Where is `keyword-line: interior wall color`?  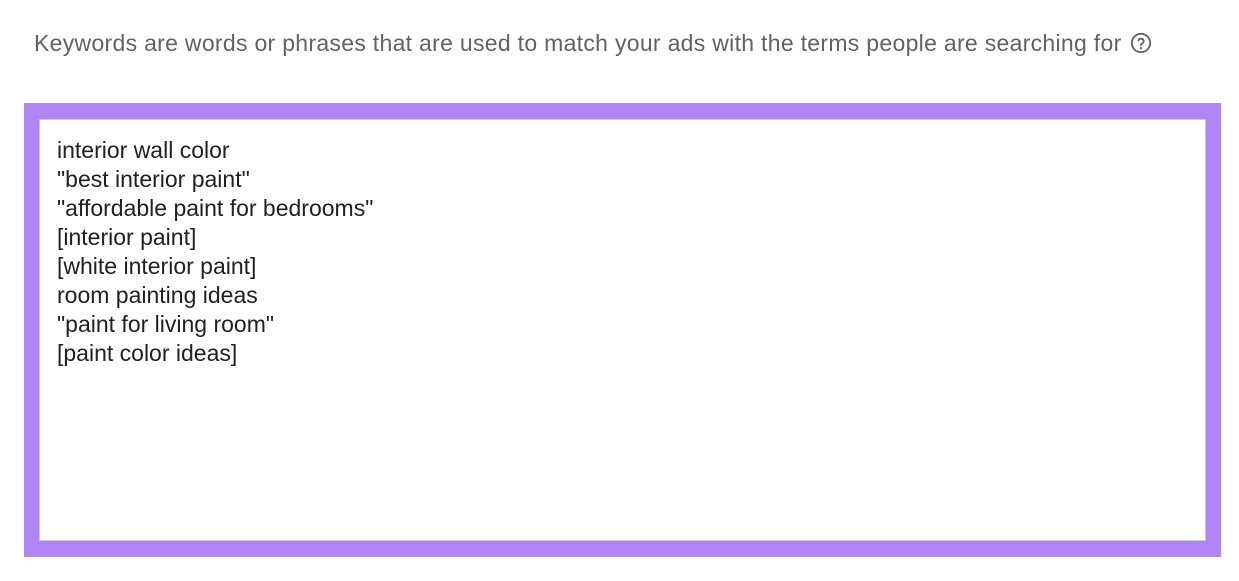 keyword-line: interior wall color is located at coordinates (143, 150).